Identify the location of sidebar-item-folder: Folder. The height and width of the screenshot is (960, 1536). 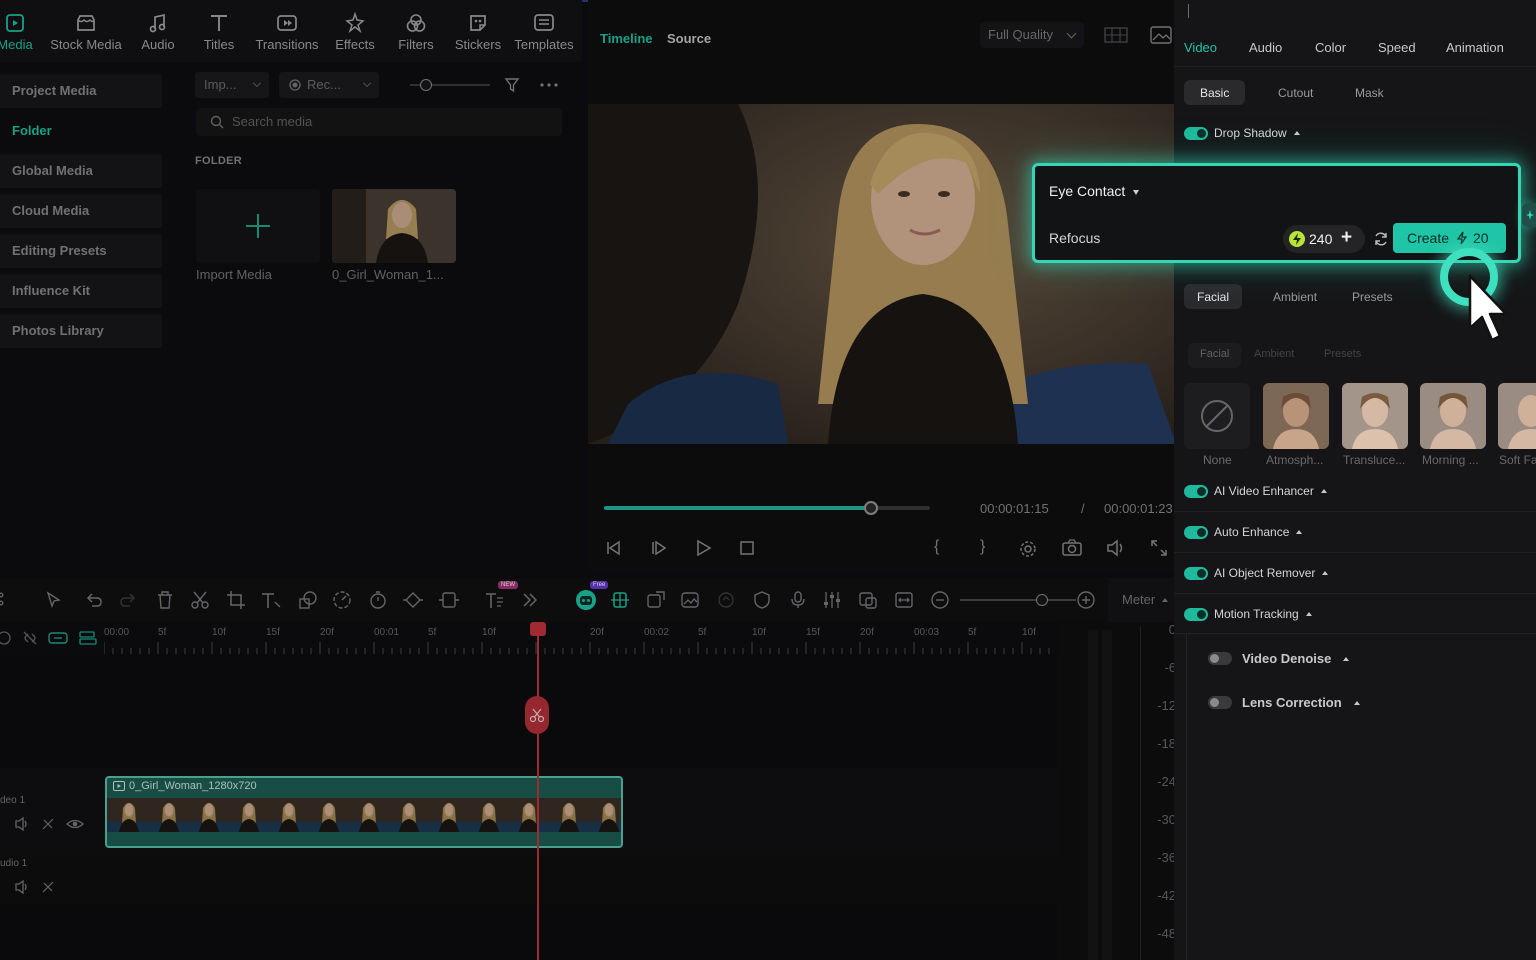
(81, 131).